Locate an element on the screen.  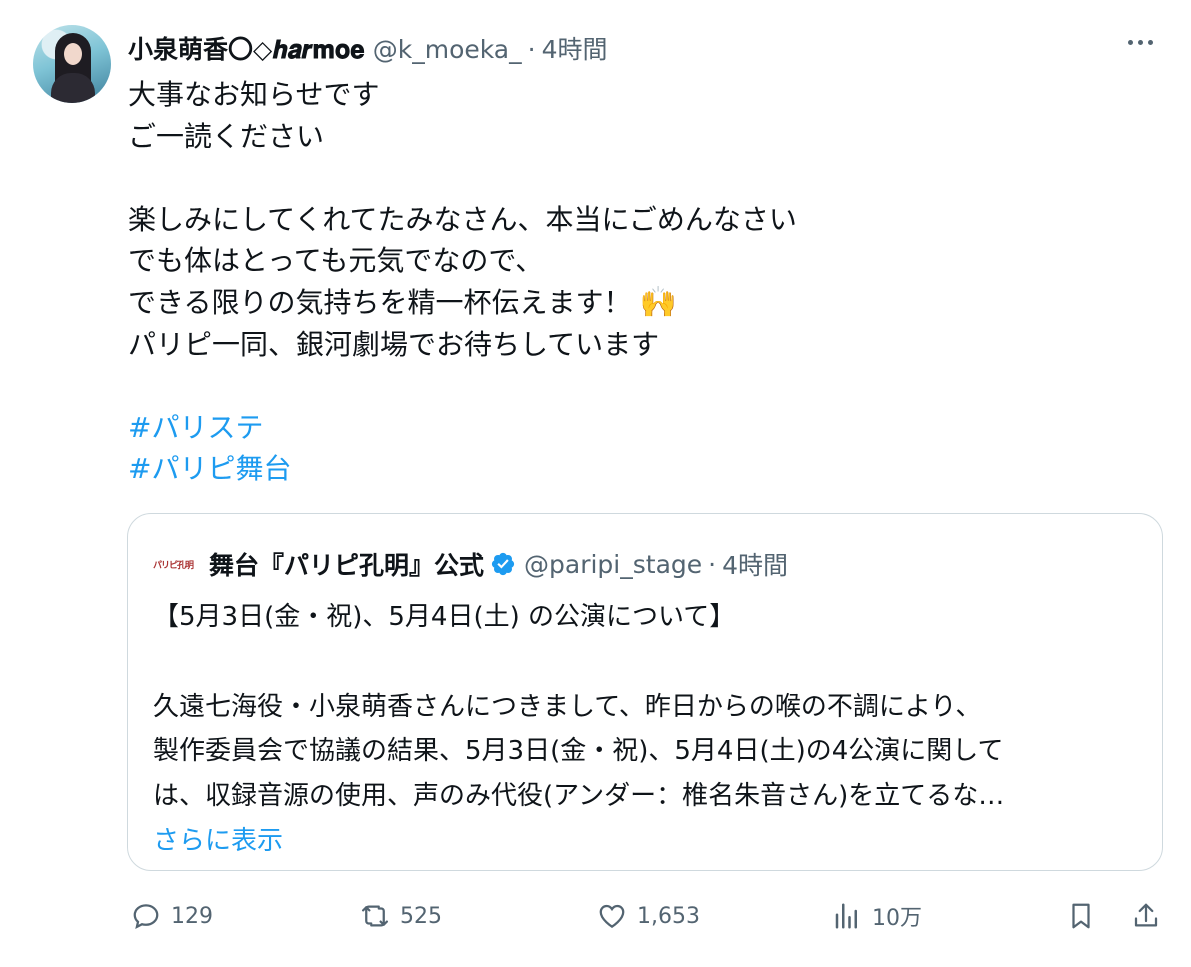
more-icon is located at coordinates (1130, 42).